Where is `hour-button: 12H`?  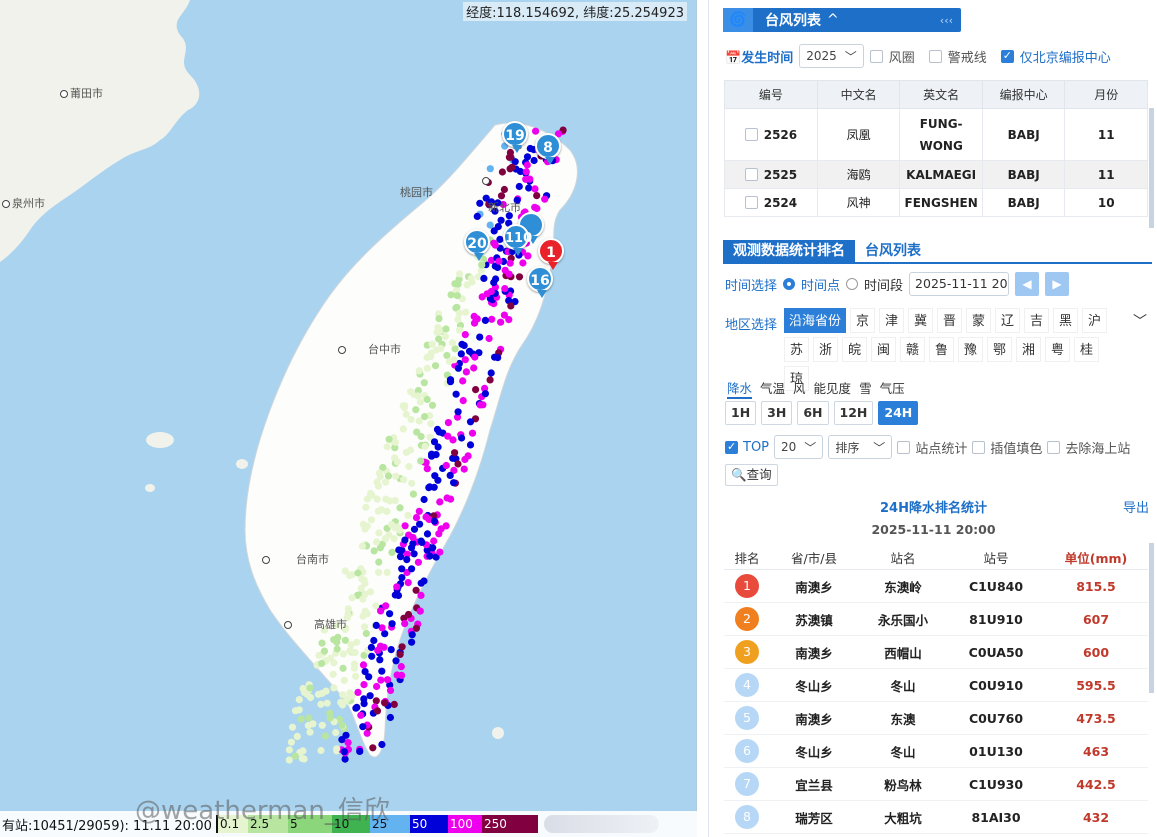
hour-button: 12H is located at coordinates (853, 413).